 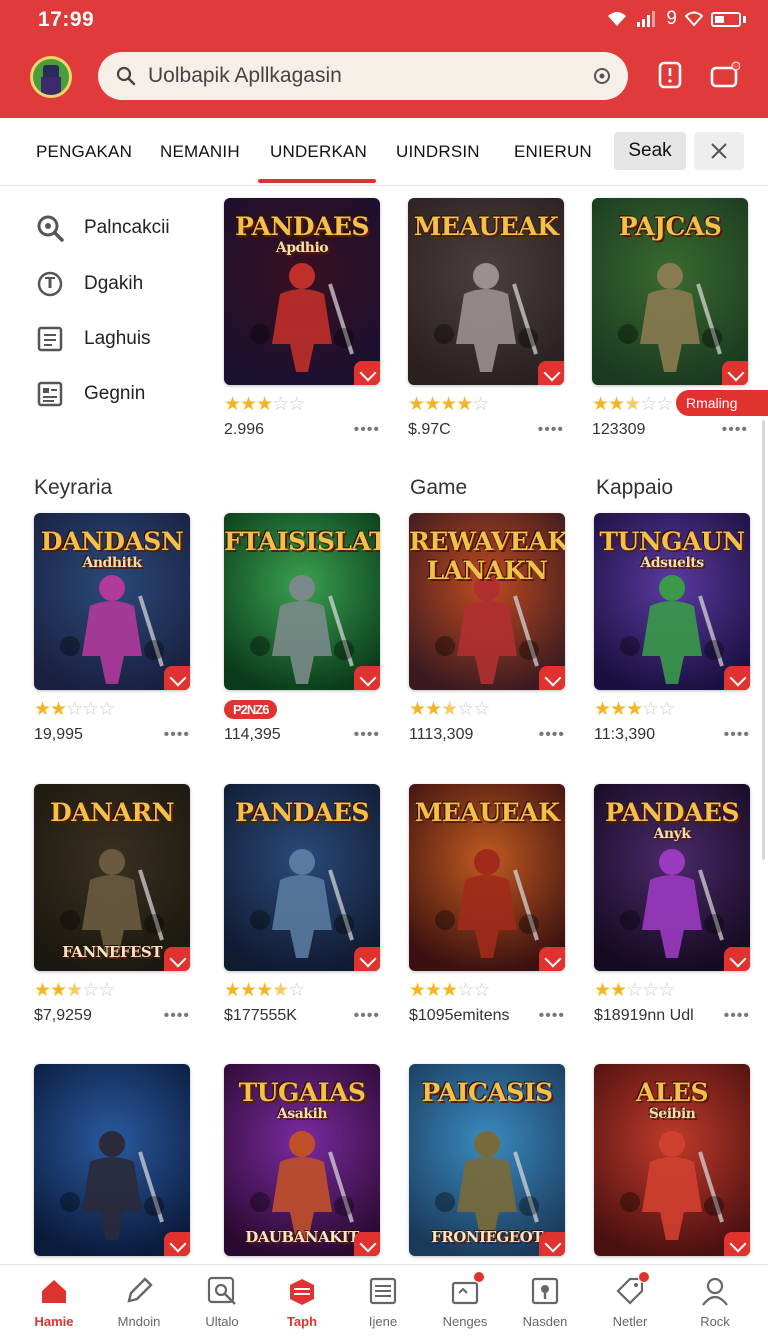 I want to click on game-thumbnail: ALES Seibin, so click(x=672, y=1160).